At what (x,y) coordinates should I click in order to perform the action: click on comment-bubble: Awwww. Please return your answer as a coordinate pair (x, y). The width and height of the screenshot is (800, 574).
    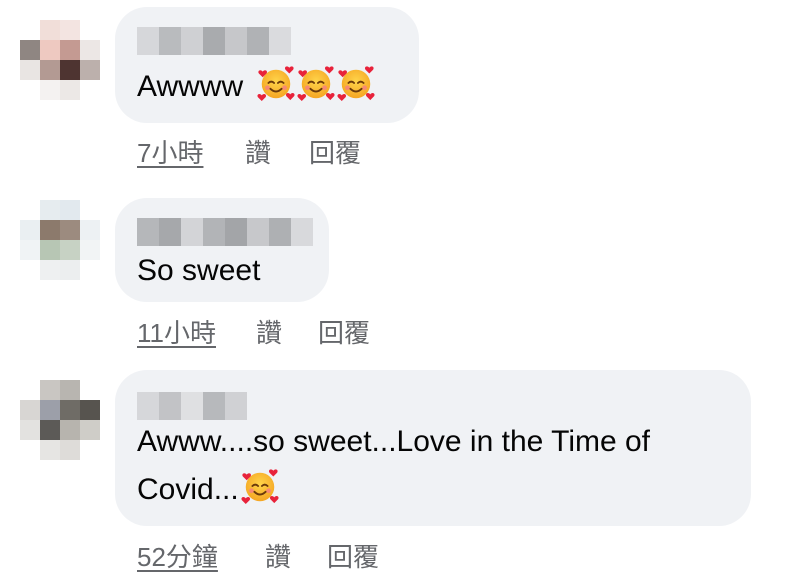
    Looking at the image, I should click on (267, 65).